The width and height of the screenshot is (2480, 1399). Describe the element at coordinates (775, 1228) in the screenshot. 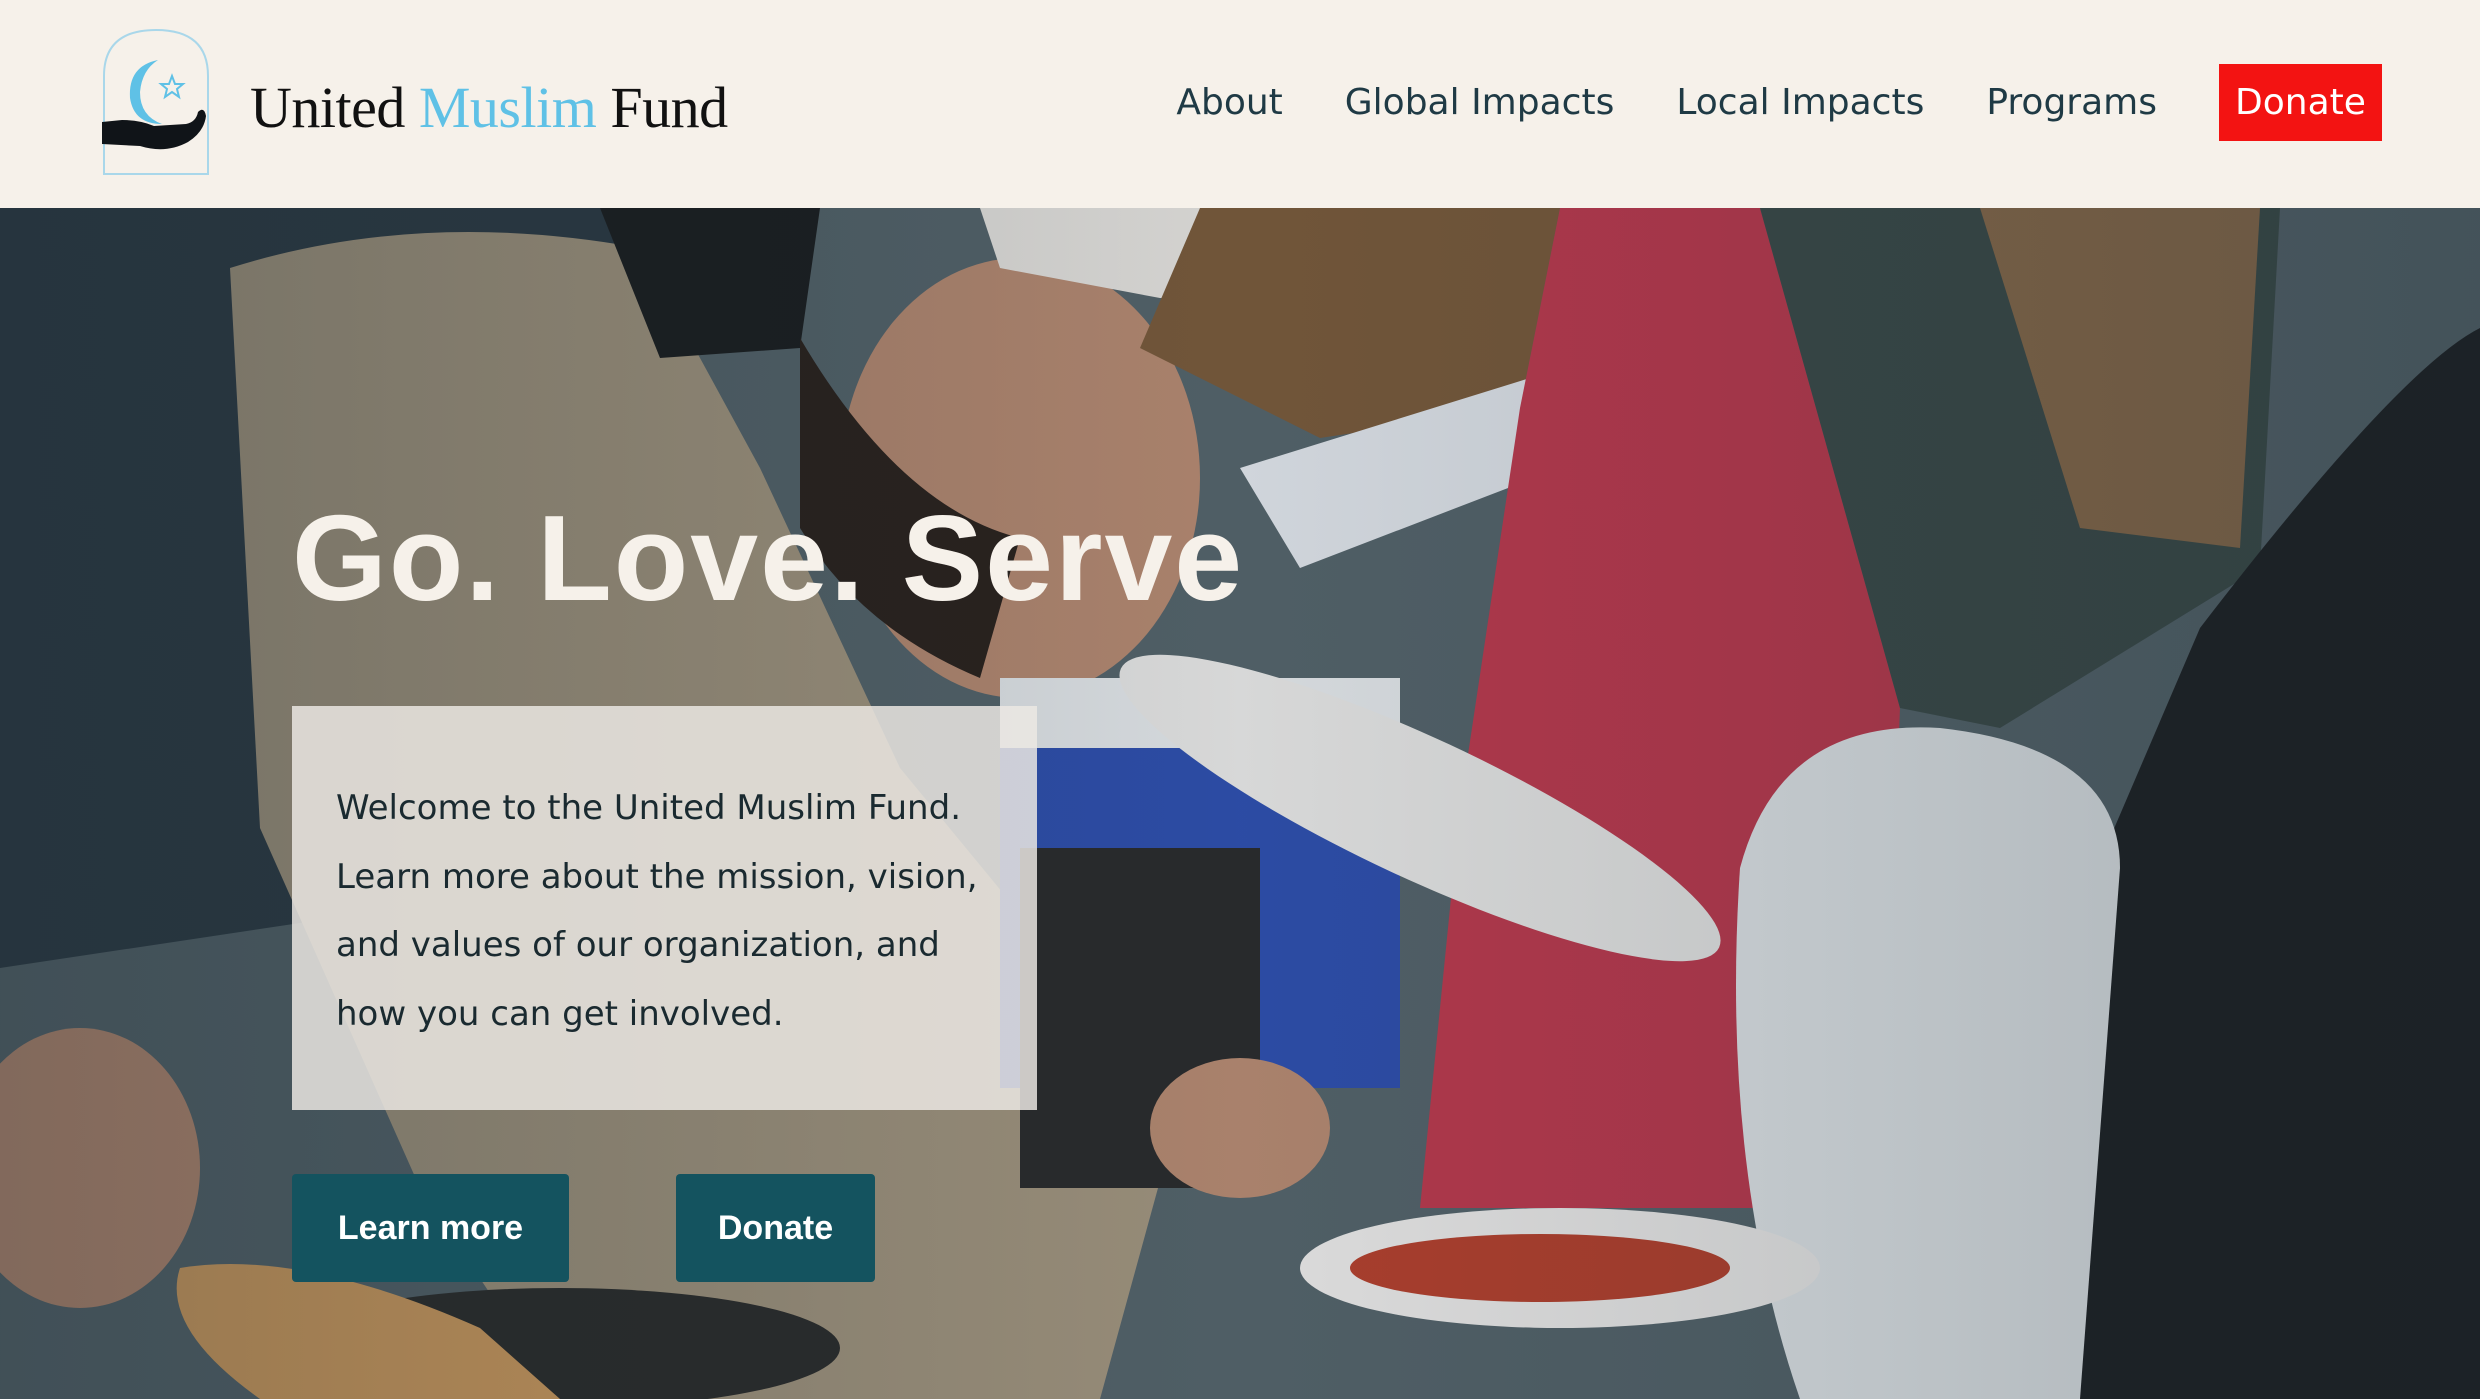

I see `hero-donate-button: Donate` at that location.